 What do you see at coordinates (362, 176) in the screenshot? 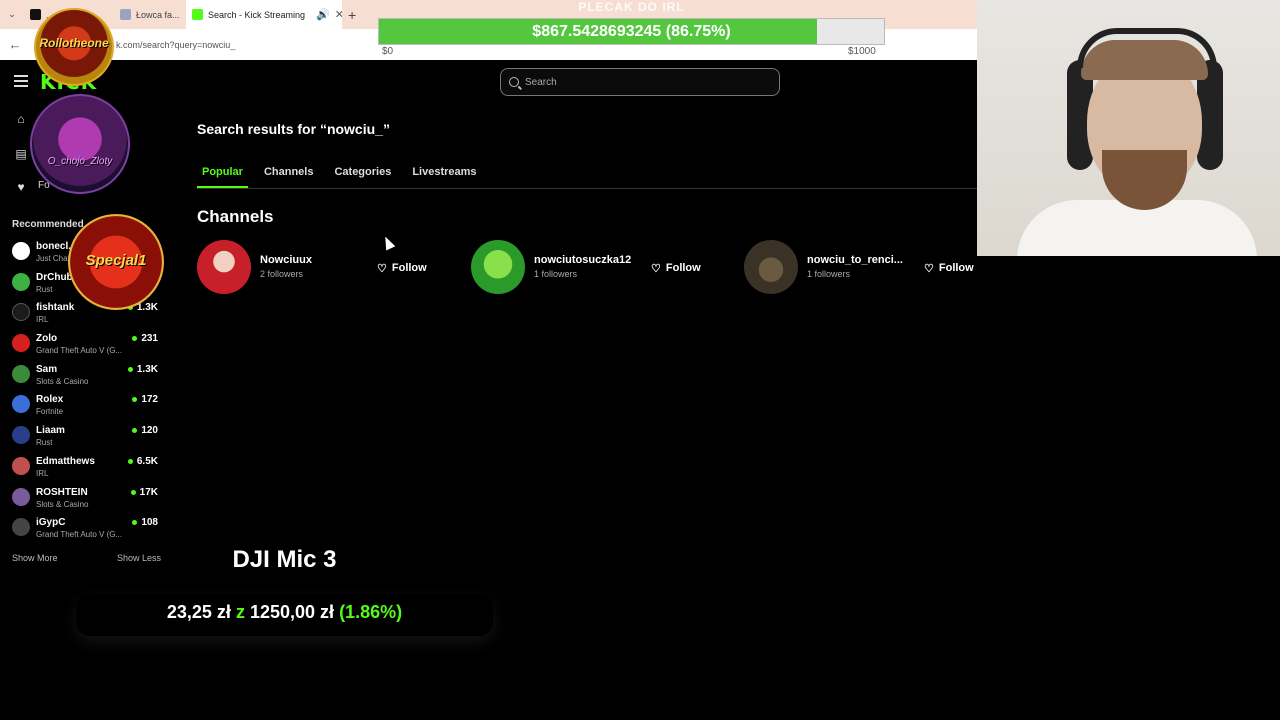
I see `tab-categories: Categories` at bounding box center [362, 176].